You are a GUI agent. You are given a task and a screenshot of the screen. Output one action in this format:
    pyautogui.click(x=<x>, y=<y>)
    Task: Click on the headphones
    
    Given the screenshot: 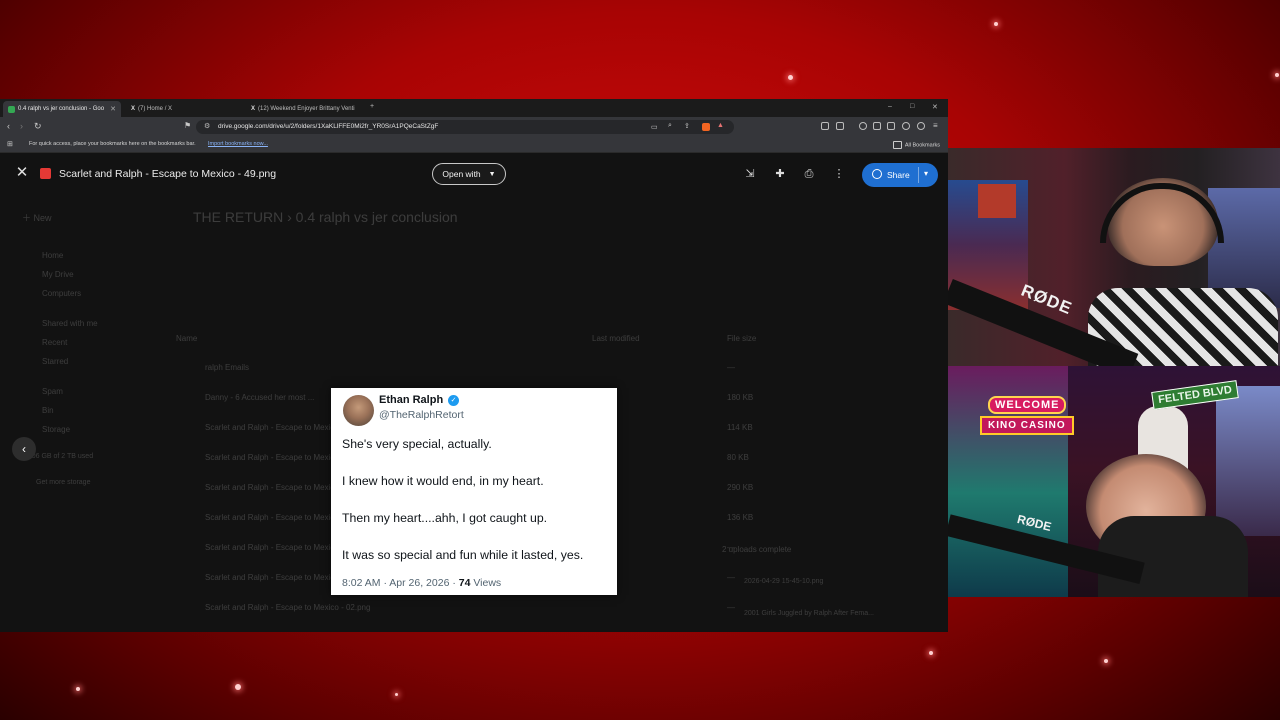 What is the action you would take?
    pyautogui.click(x=1162, y=213)
    